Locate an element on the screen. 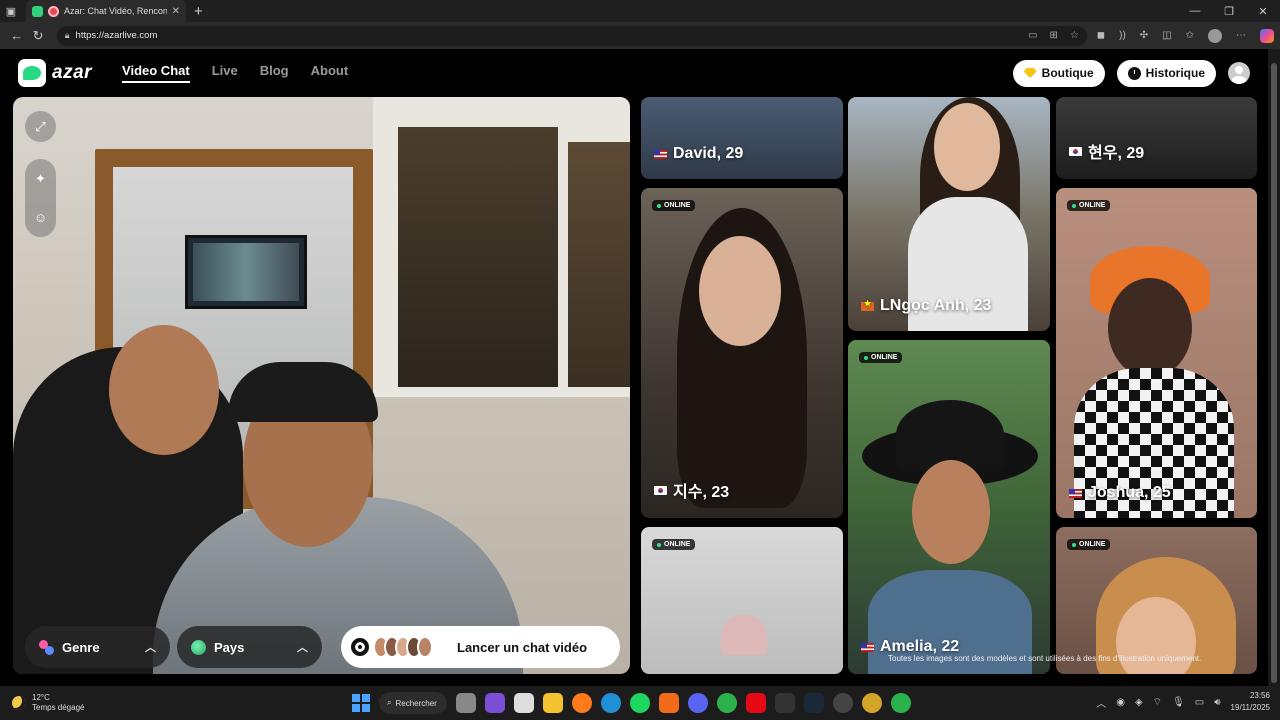 The image size is (1280, 720). kr-flag-icon is located at coordinates (1075, 151).